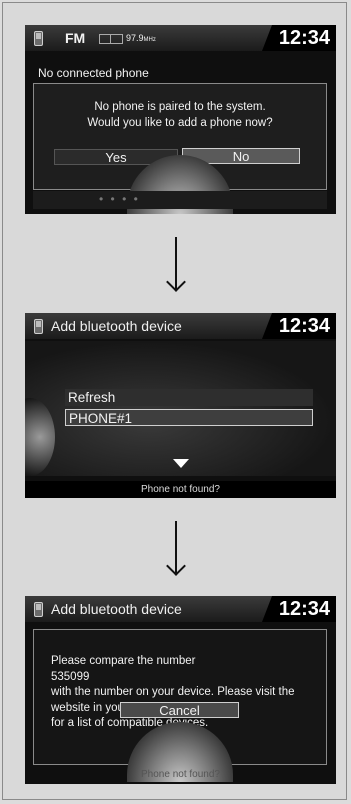 The width and height of the screenshot is (351, 804). Describe the element at coordinates (40, 437) in the screenshot. I see `selector-knob` at that location.